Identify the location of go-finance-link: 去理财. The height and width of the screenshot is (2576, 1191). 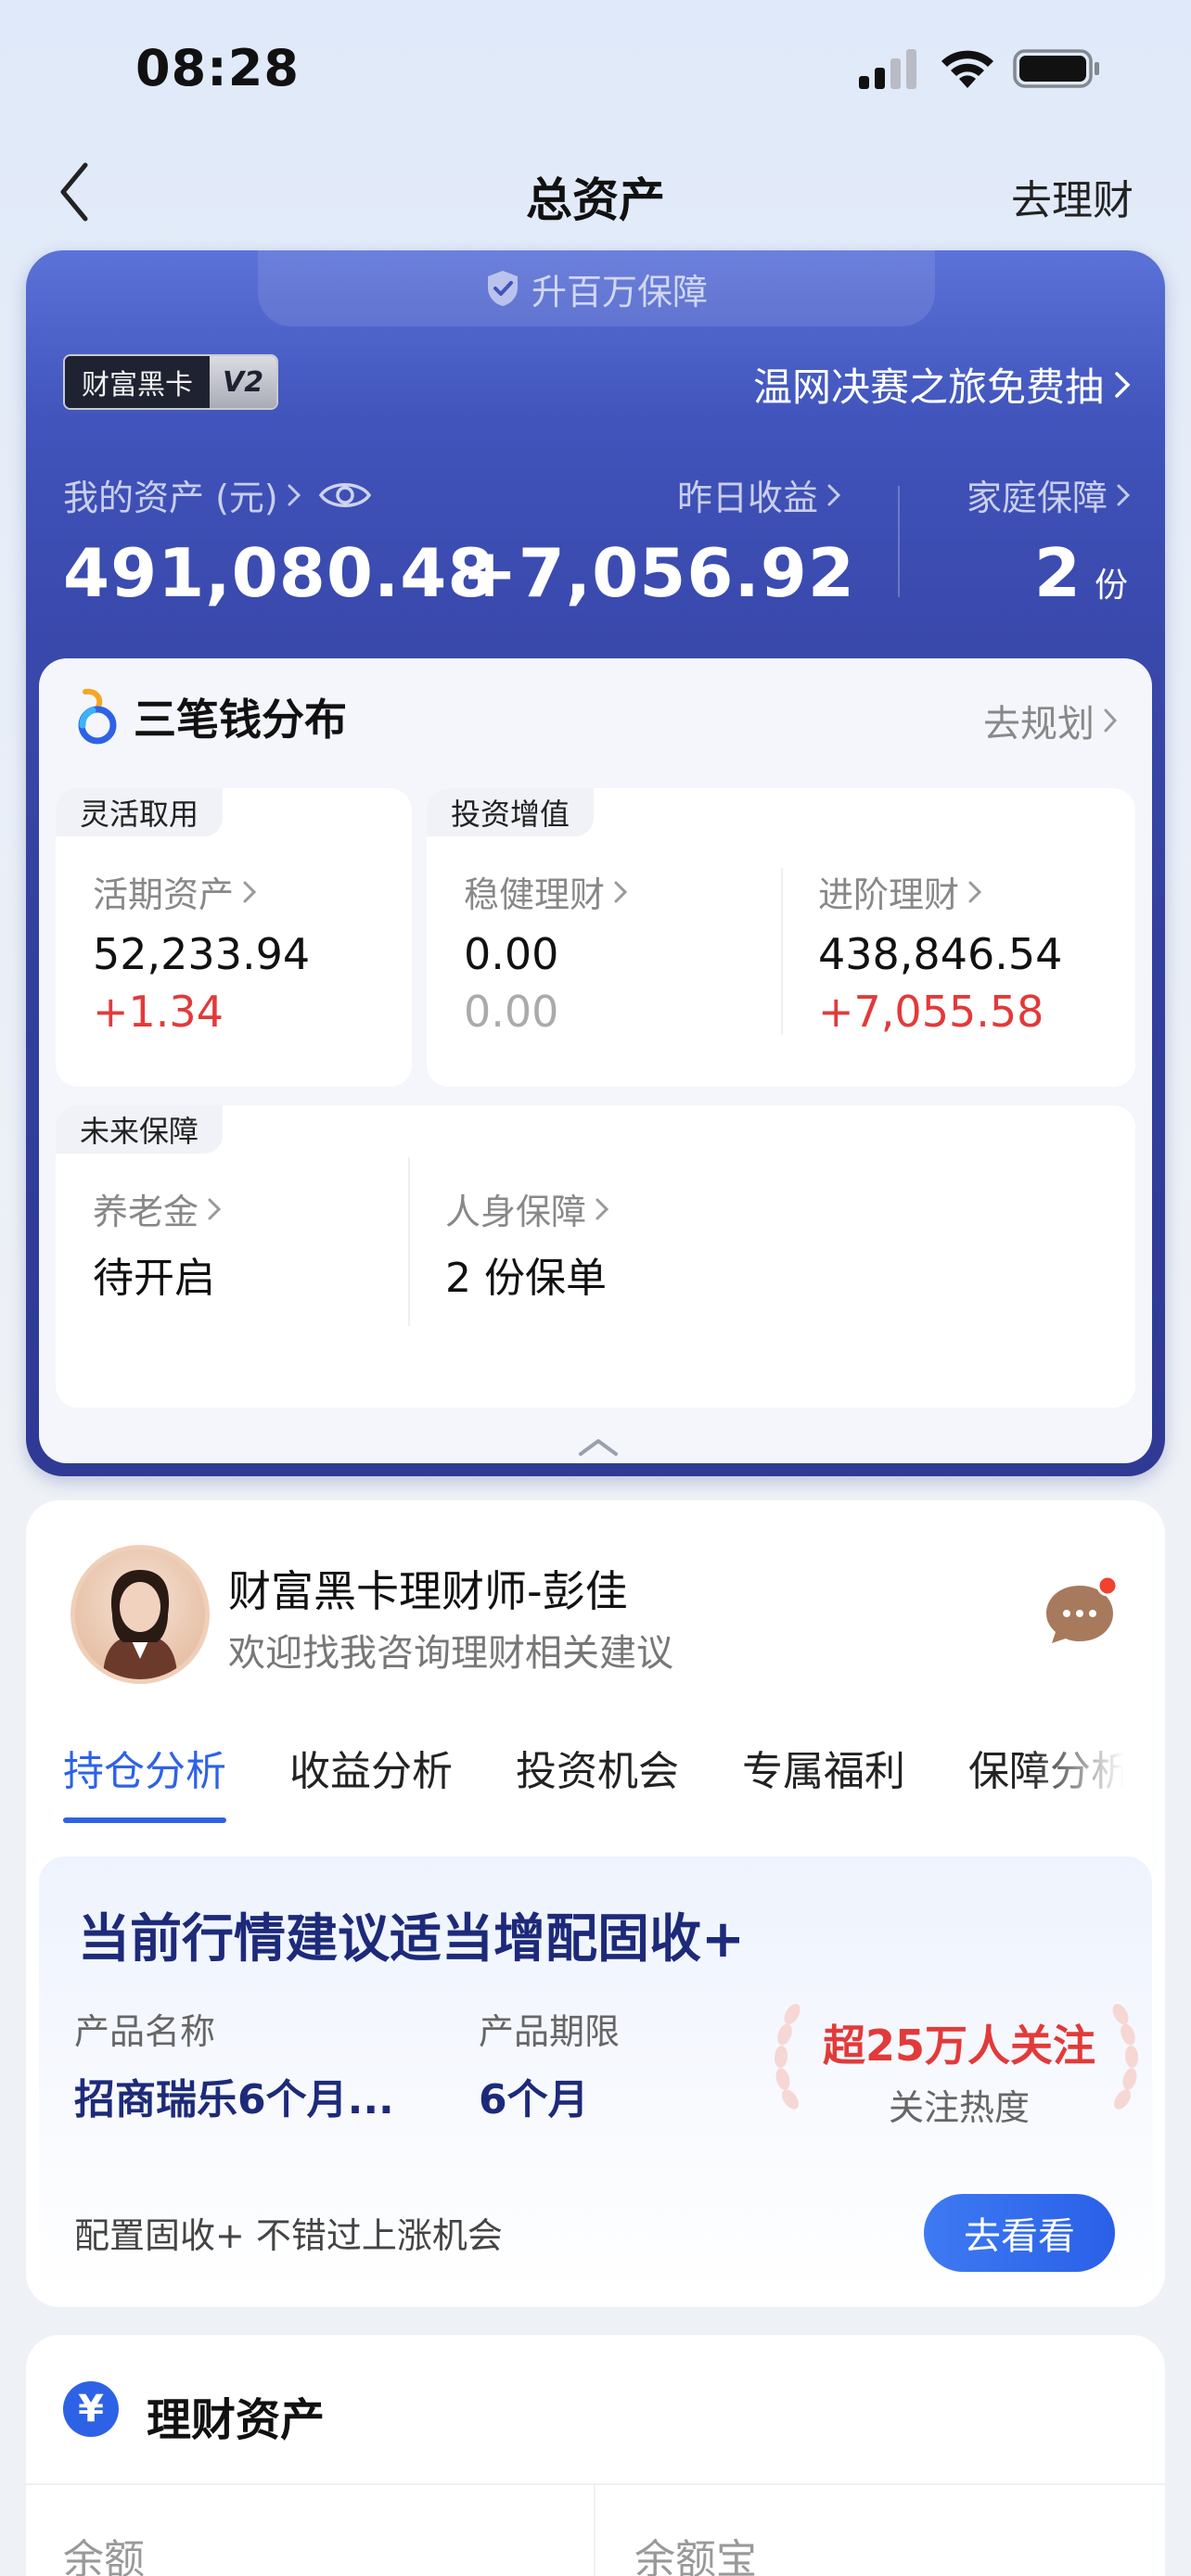
(1072, 196).